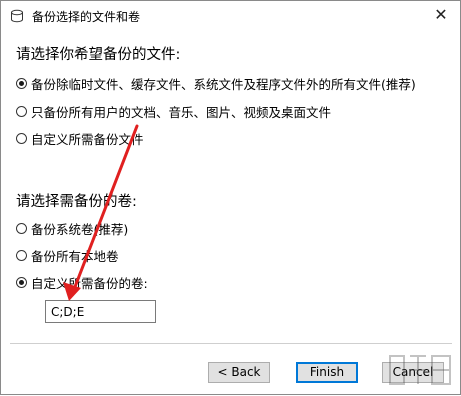 The height and width of the screenshot is (396, 461). I want to click on cancel-button: Cancel, so click(413, 372).